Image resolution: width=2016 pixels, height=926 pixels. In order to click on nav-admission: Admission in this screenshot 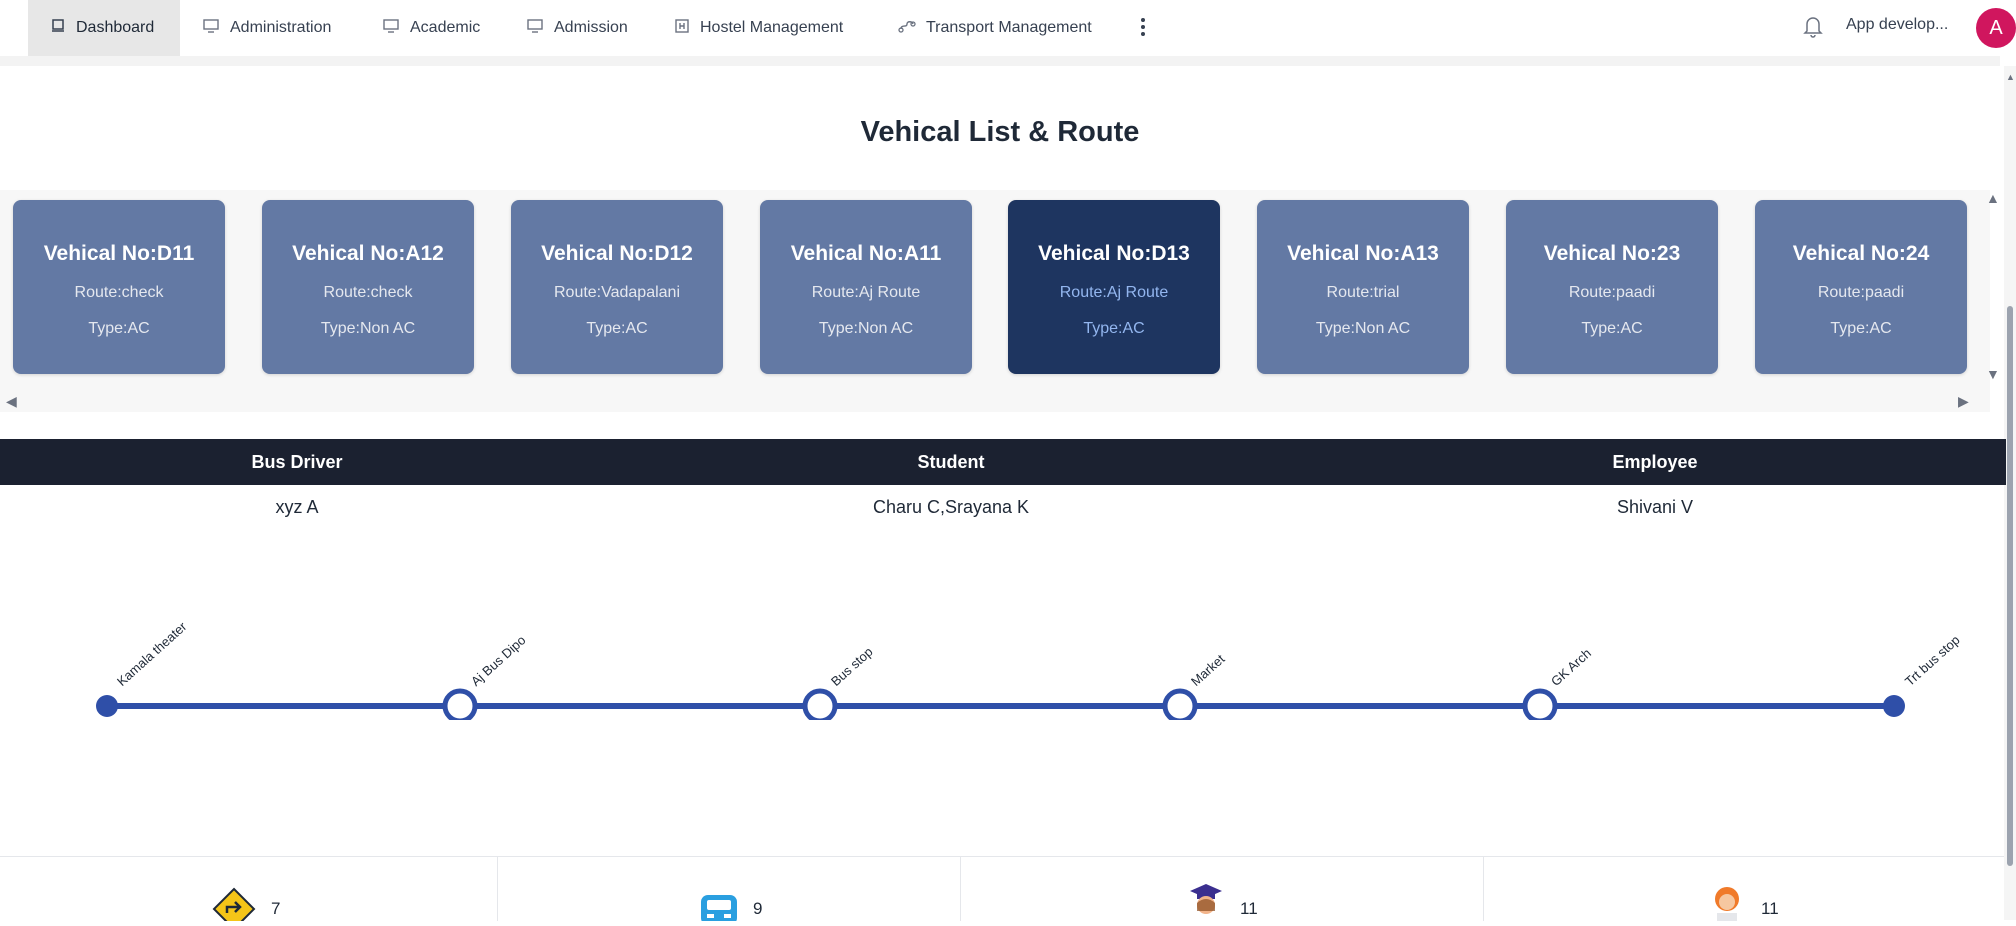, I will do `click(577, 28)`.